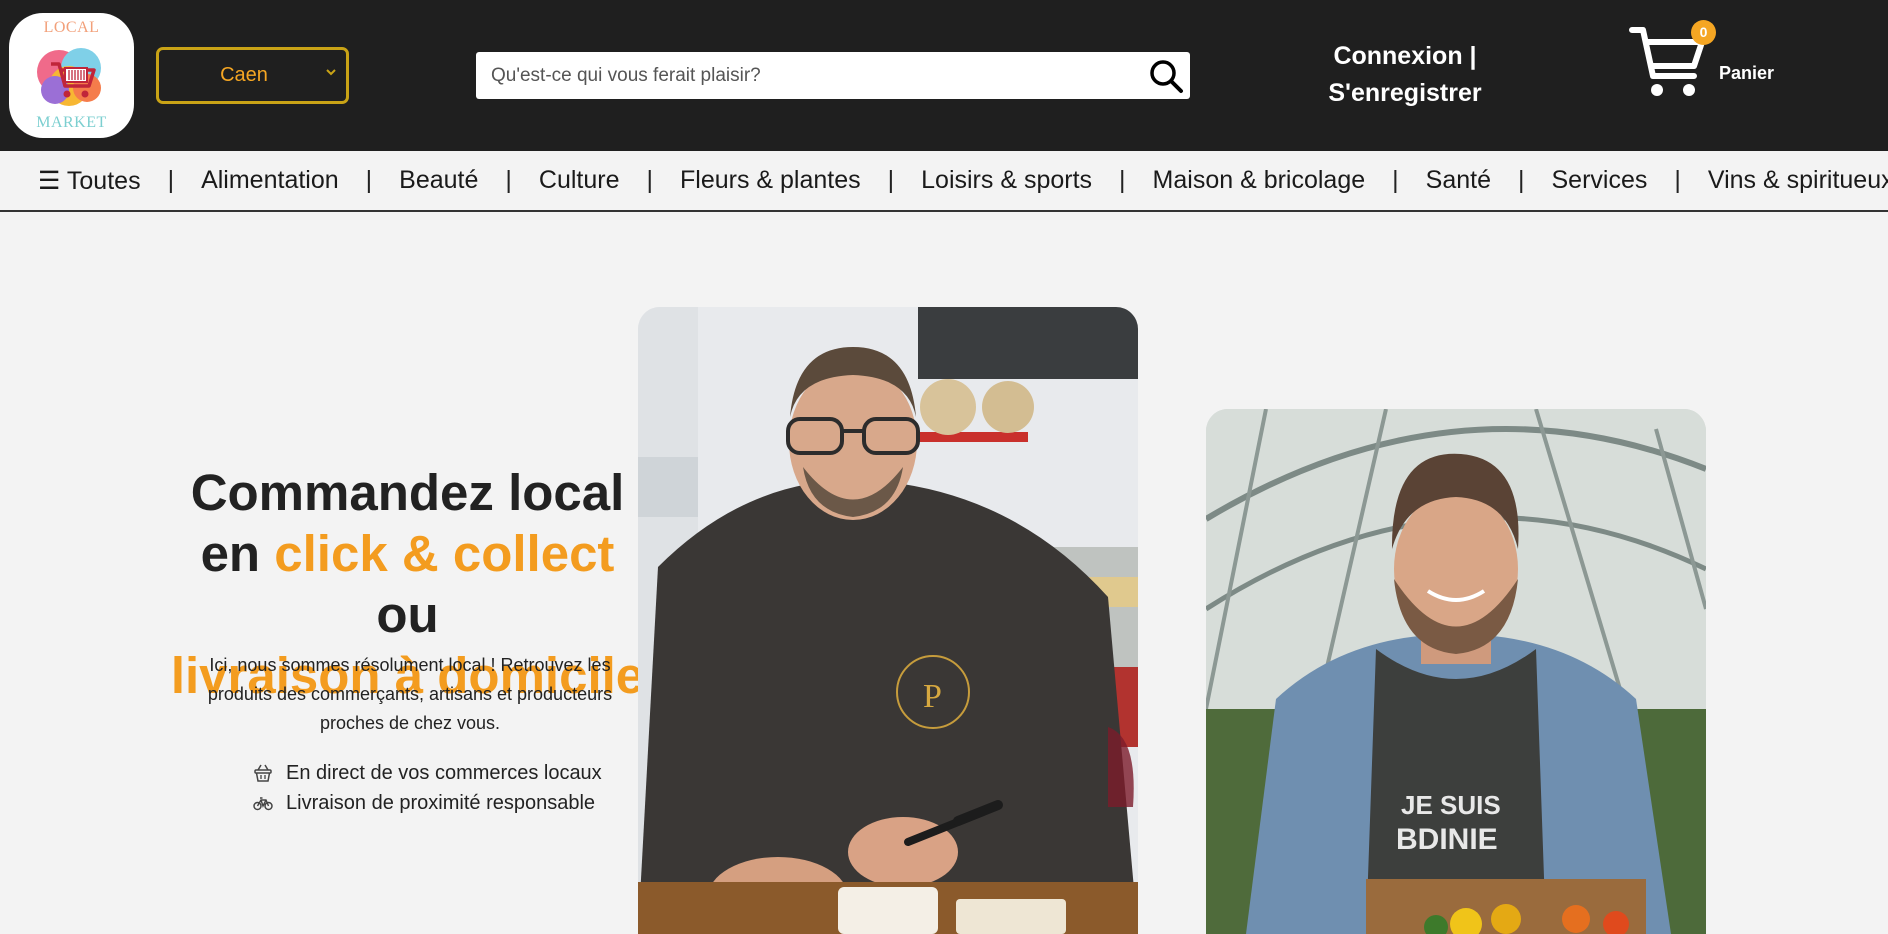 Image resolution: width=1888 pixels, height=934 pixels. Describe the element at coordinates (1405, 93) in the screenshot. I see `register-link: S'enregistrer` at that location.